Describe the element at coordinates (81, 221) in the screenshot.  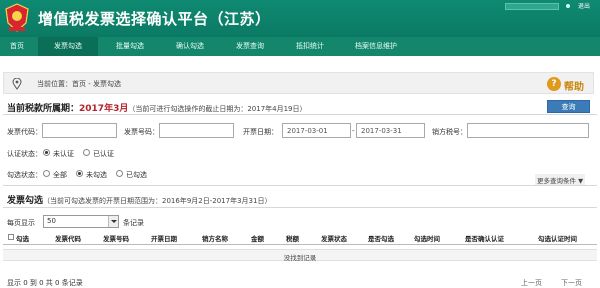
I see `per-page-select: 50` at that location.